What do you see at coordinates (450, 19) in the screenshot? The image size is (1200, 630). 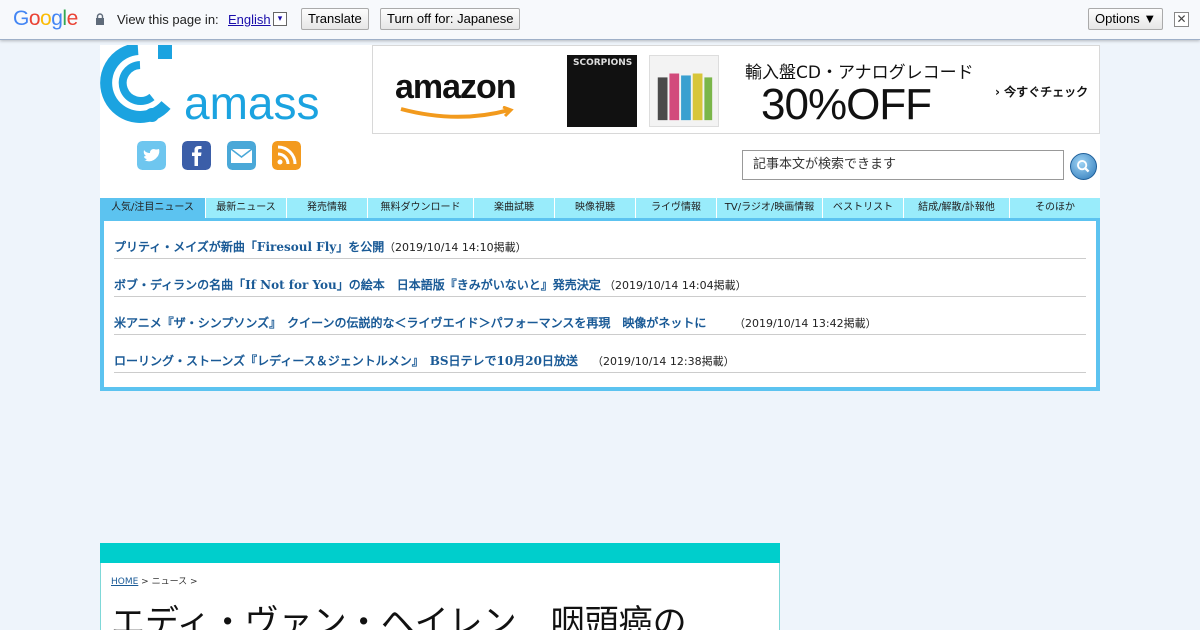 I see `turn-off-button: Turn off for: Japanese` at bounding box center [450, 19].